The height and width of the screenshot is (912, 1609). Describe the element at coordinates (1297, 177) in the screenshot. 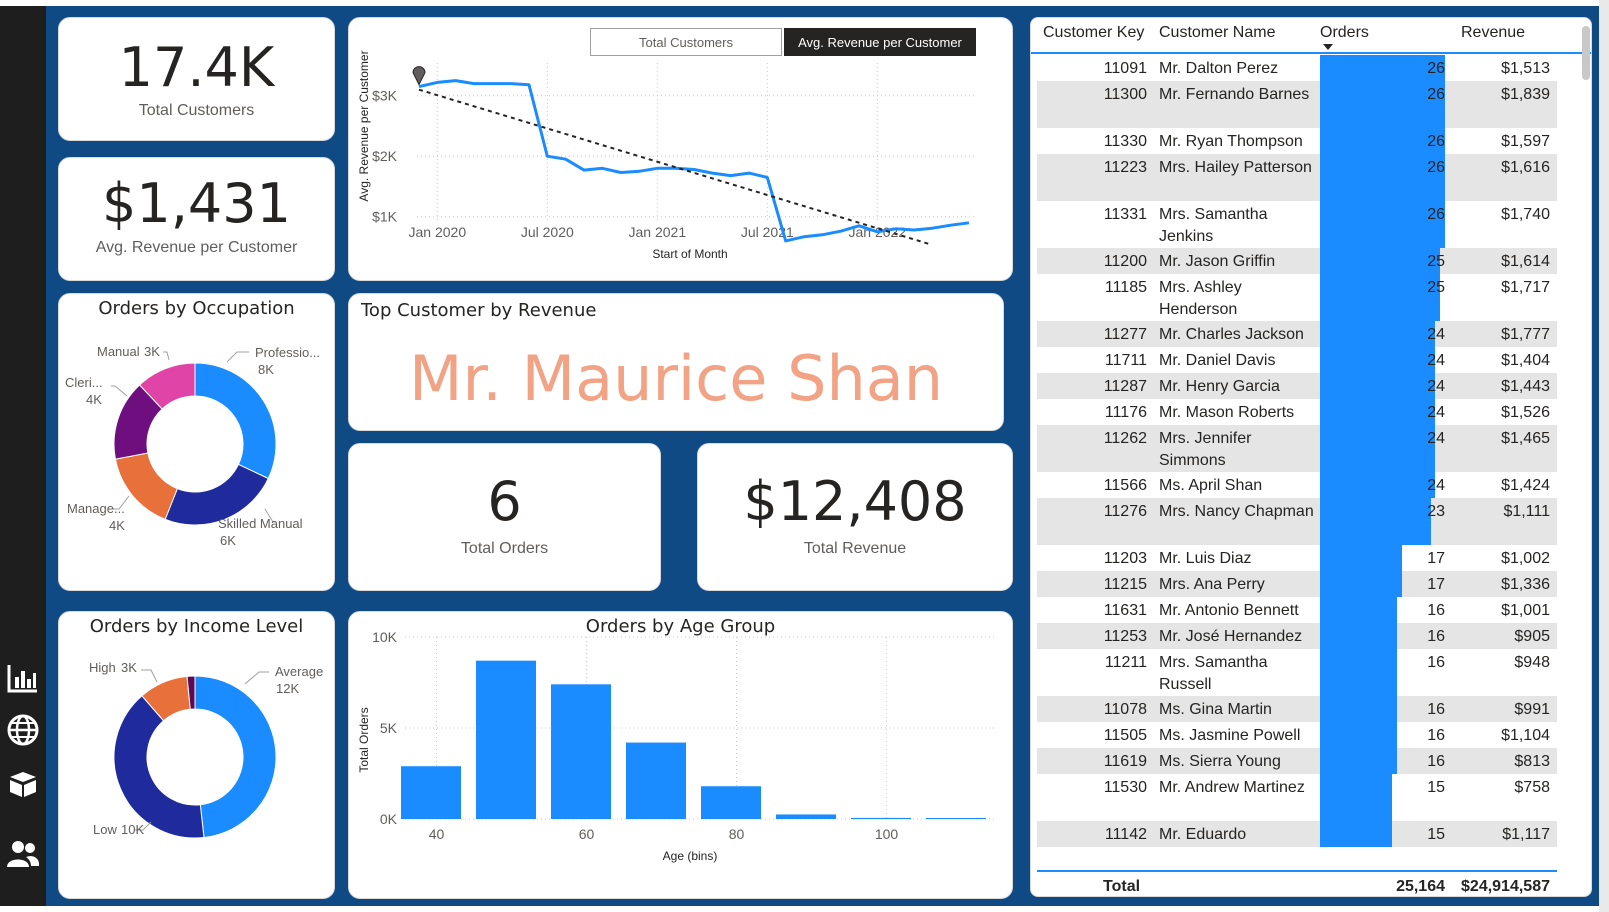

I see `table-row: 11223 Mrs. Hailey Patterson 26 $1,616` at that location.